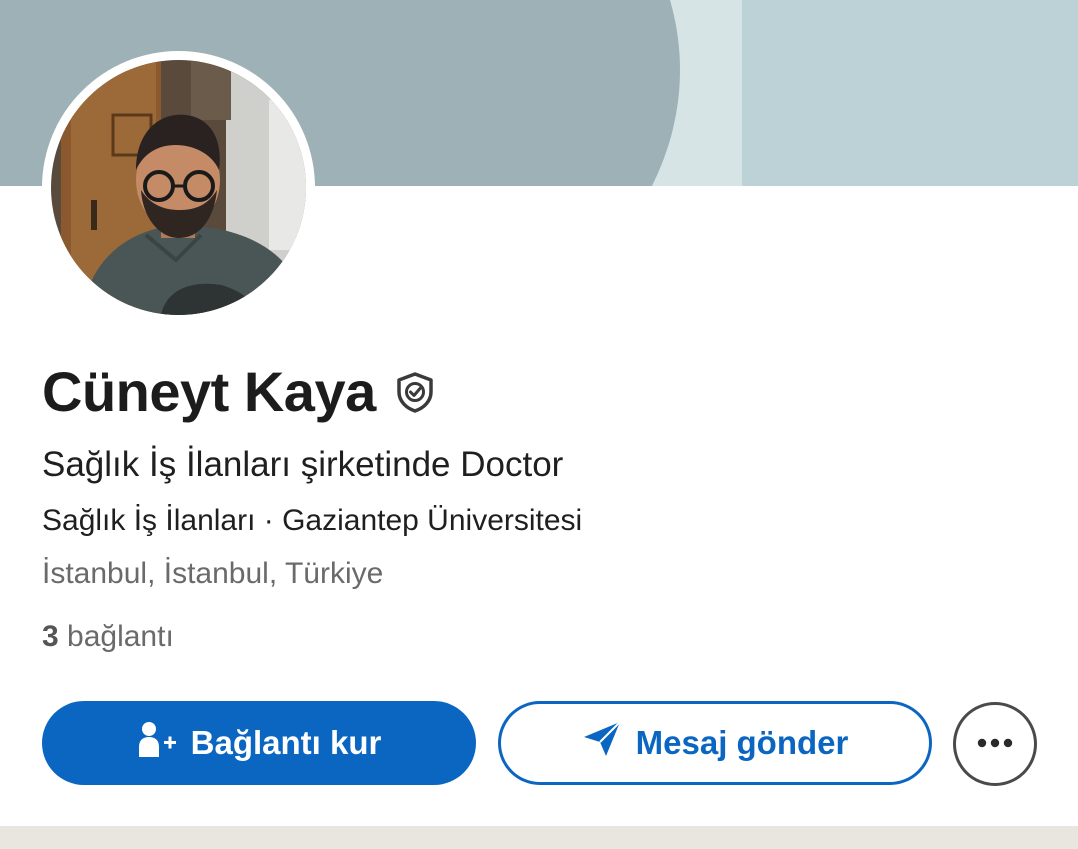  What do you see at coordinates (303, 464) in the screenshot?
I see `profile-headline: Sağlık İş İlanları şirketinde Doctor` at bounding box center [303, 464].